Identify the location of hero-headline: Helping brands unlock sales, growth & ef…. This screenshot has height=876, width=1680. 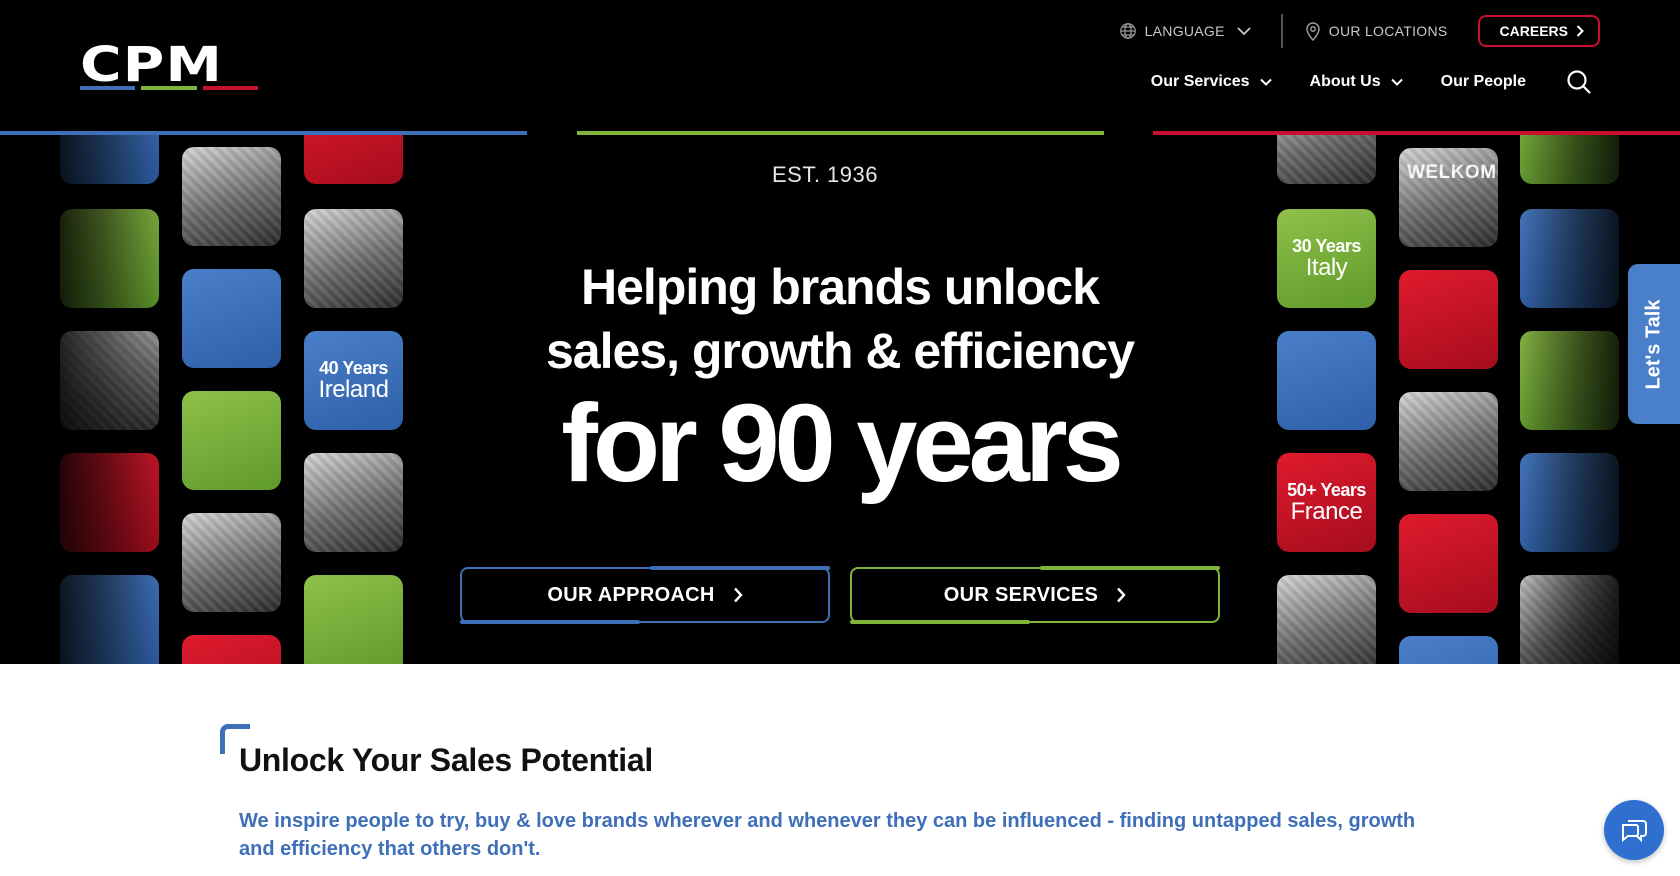
(840, 319).